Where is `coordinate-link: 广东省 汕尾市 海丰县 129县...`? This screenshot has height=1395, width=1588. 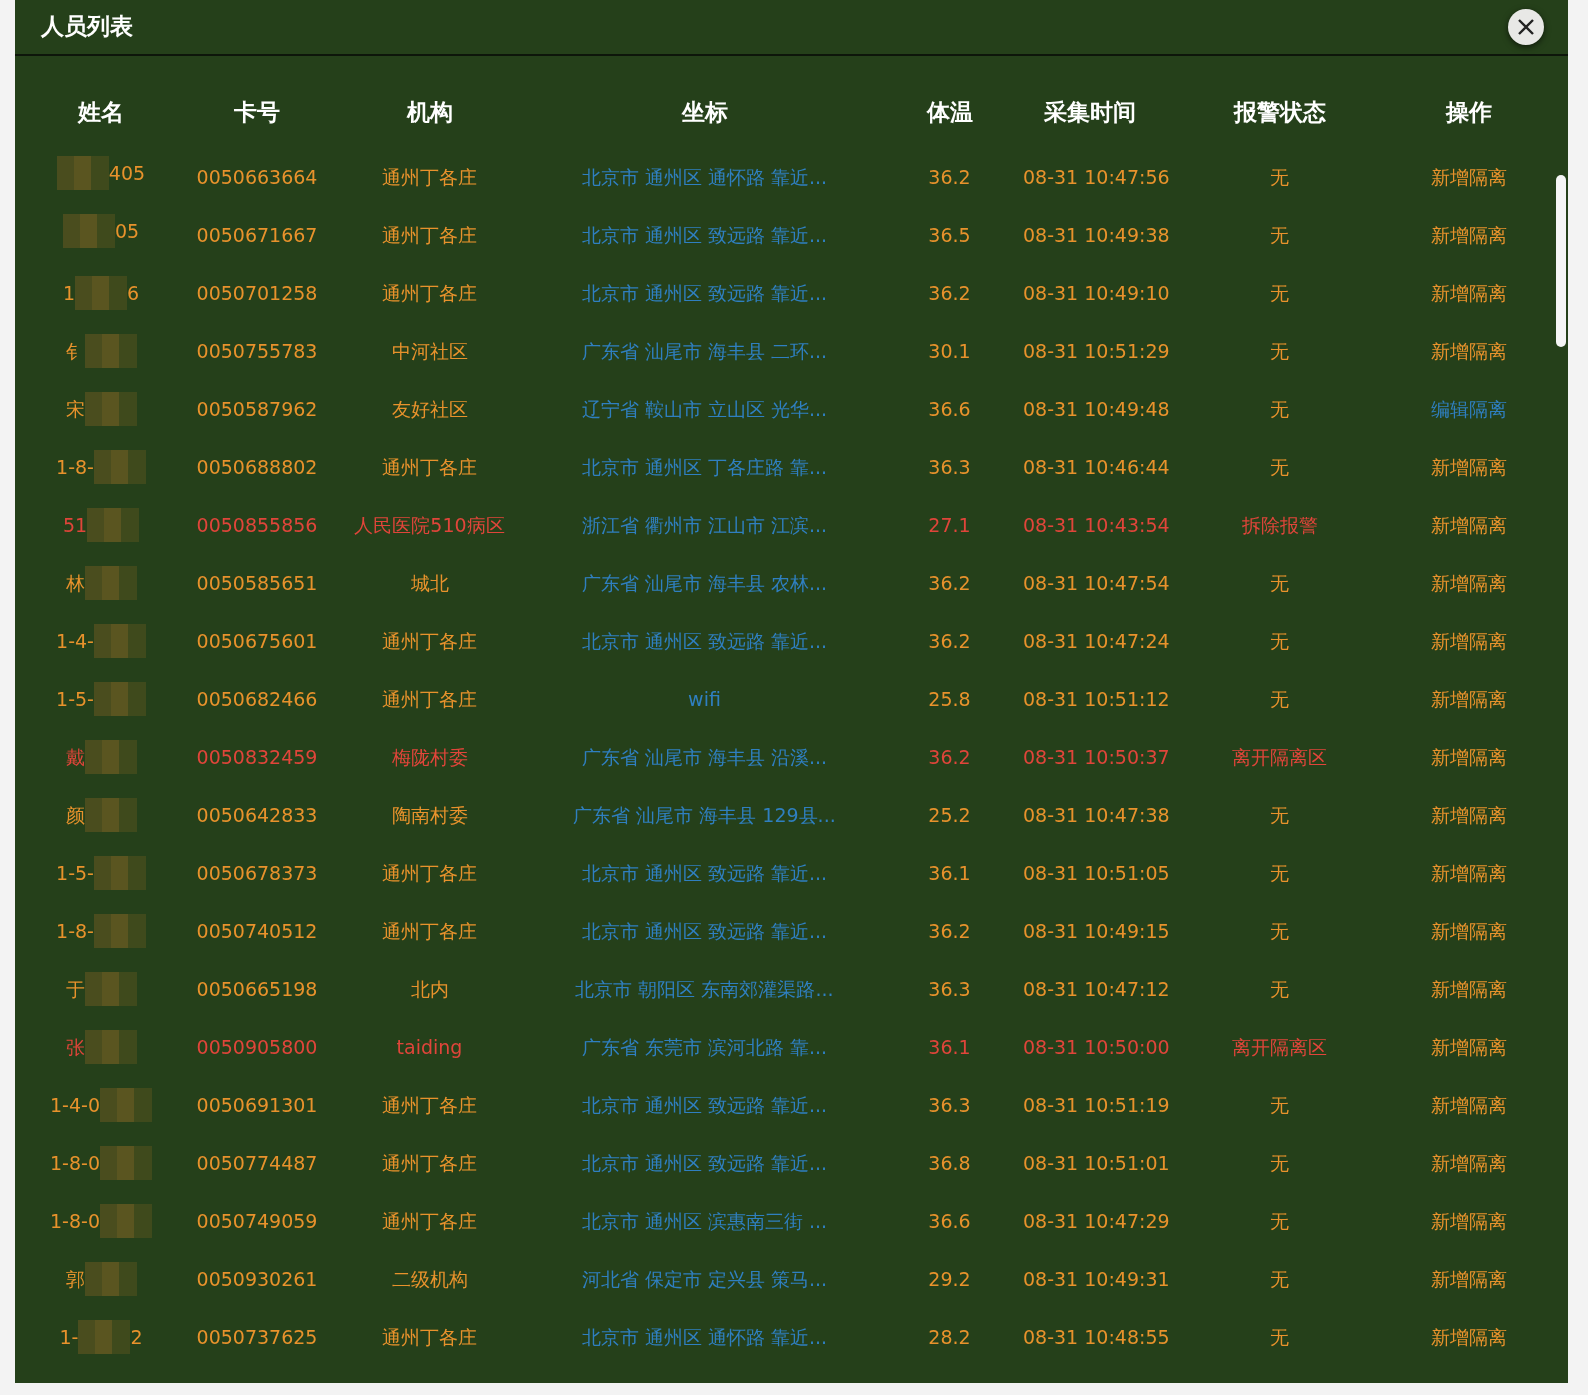 coordinate-link: 广东省 汕尾市 海丰县 129县... is located at coordinates (704, 814).